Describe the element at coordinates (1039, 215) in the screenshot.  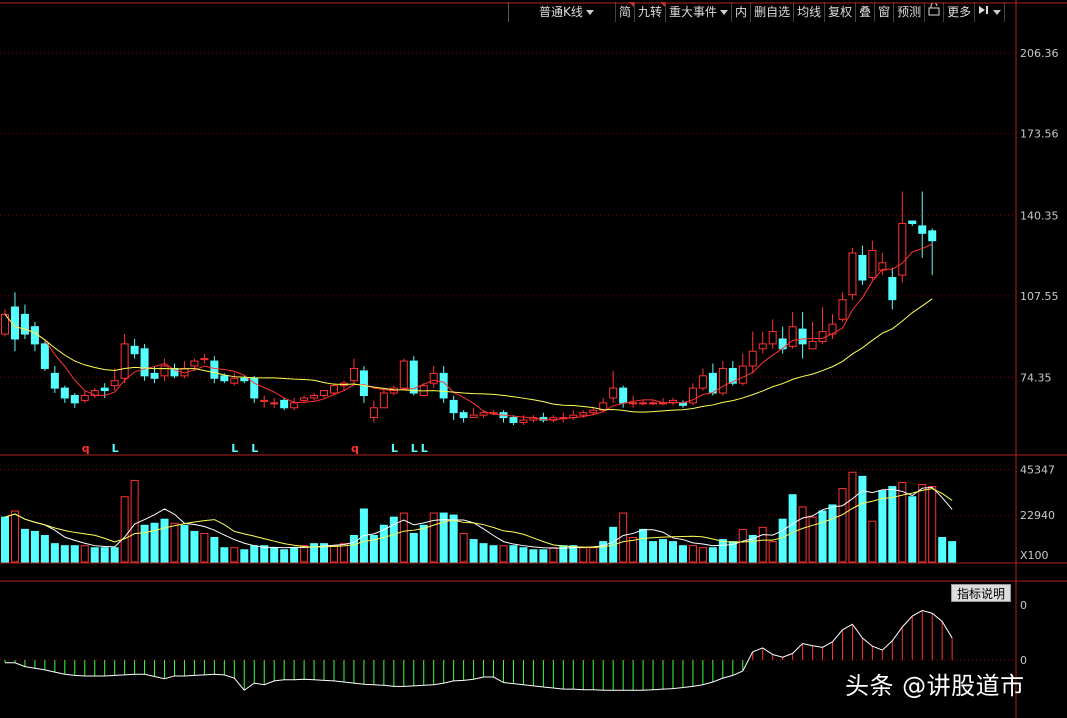
I see `price-tick-label: 140.35` at that location.